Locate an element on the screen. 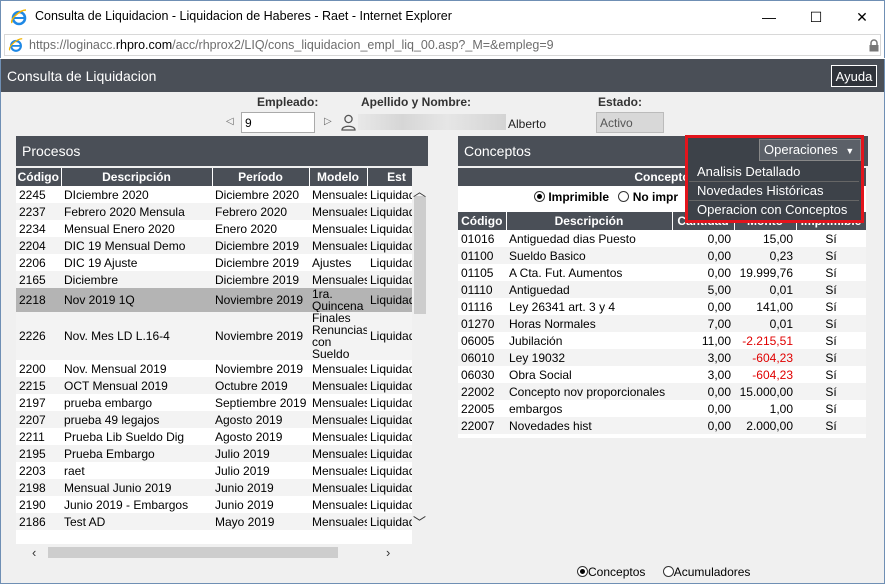 The image size is (885, 584). table-row: 06010 Ley 19032 3,00 -604,23 Sí is located at coordinates (662, 357).